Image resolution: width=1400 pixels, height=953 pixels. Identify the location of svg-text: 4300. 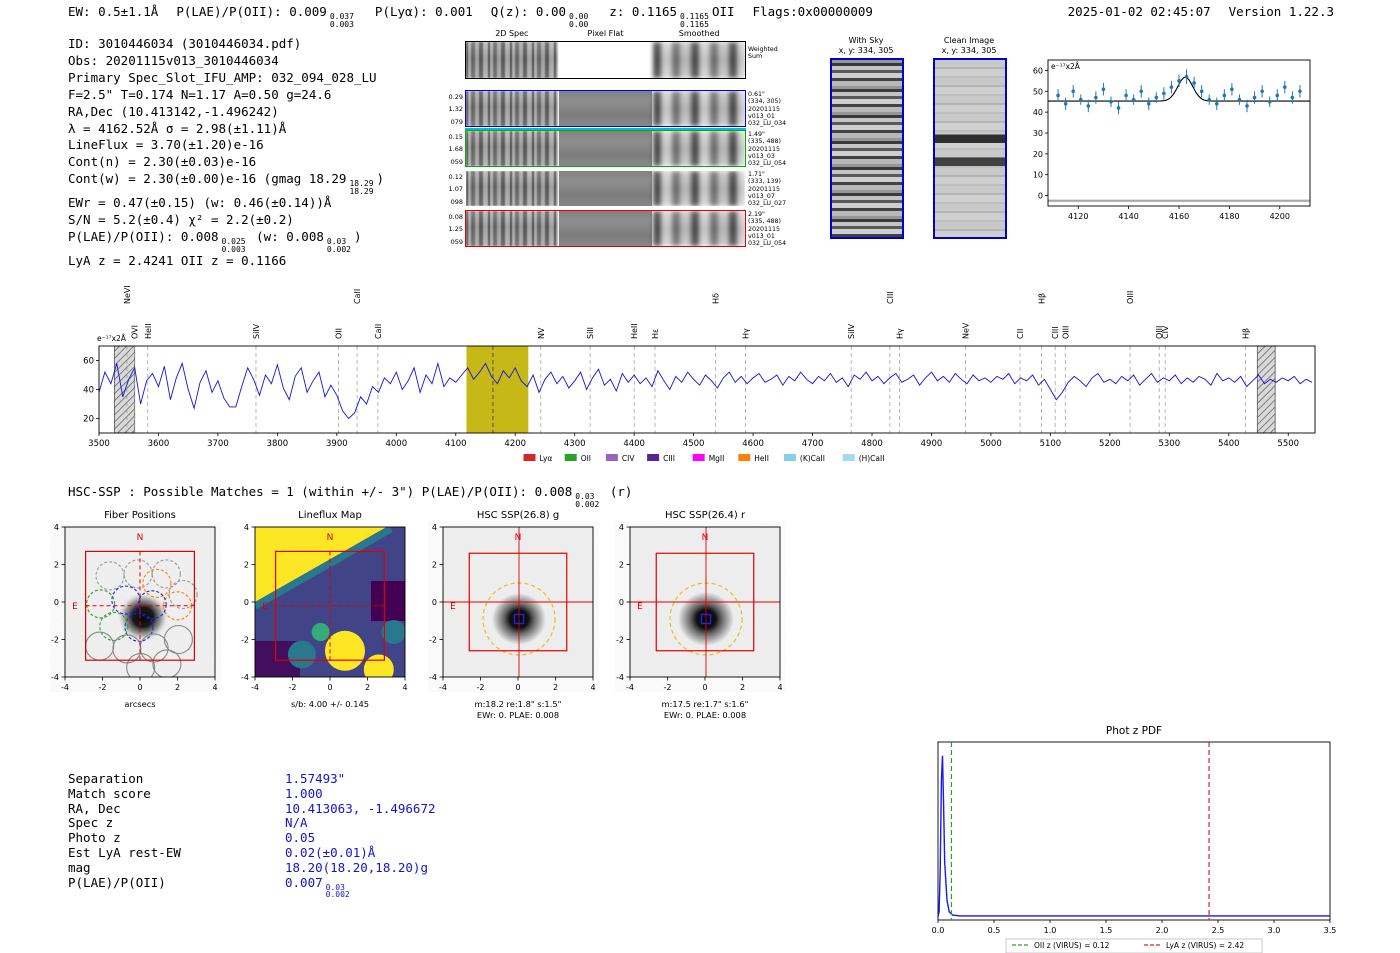
(575, 444).